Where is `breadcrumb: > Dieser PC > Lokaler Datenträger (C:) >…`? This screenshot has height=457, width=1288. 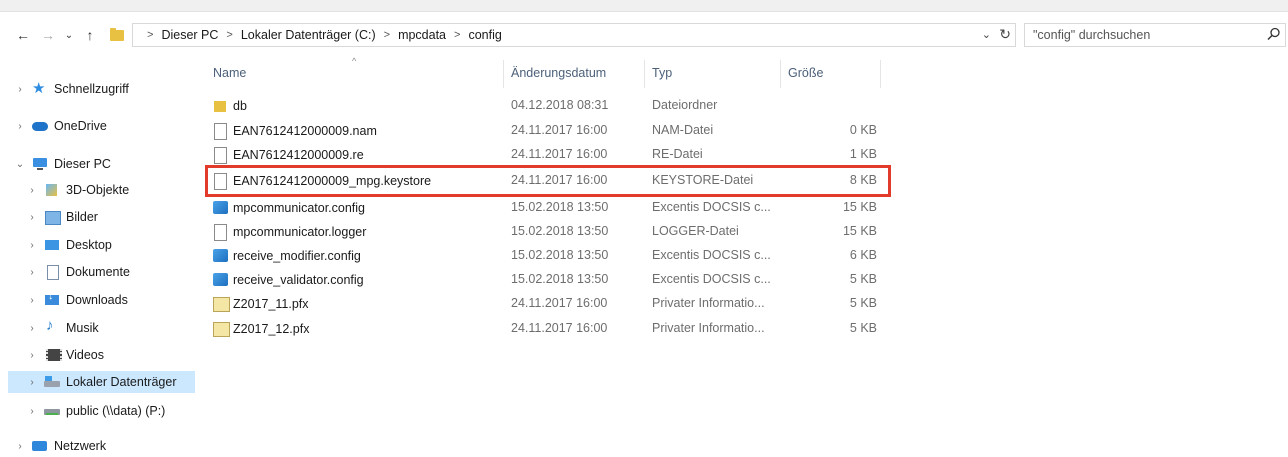
breadcrumb: > Dieser PC > Lokaler Datenträger (C:) >… is located at coordinates (320, 35).